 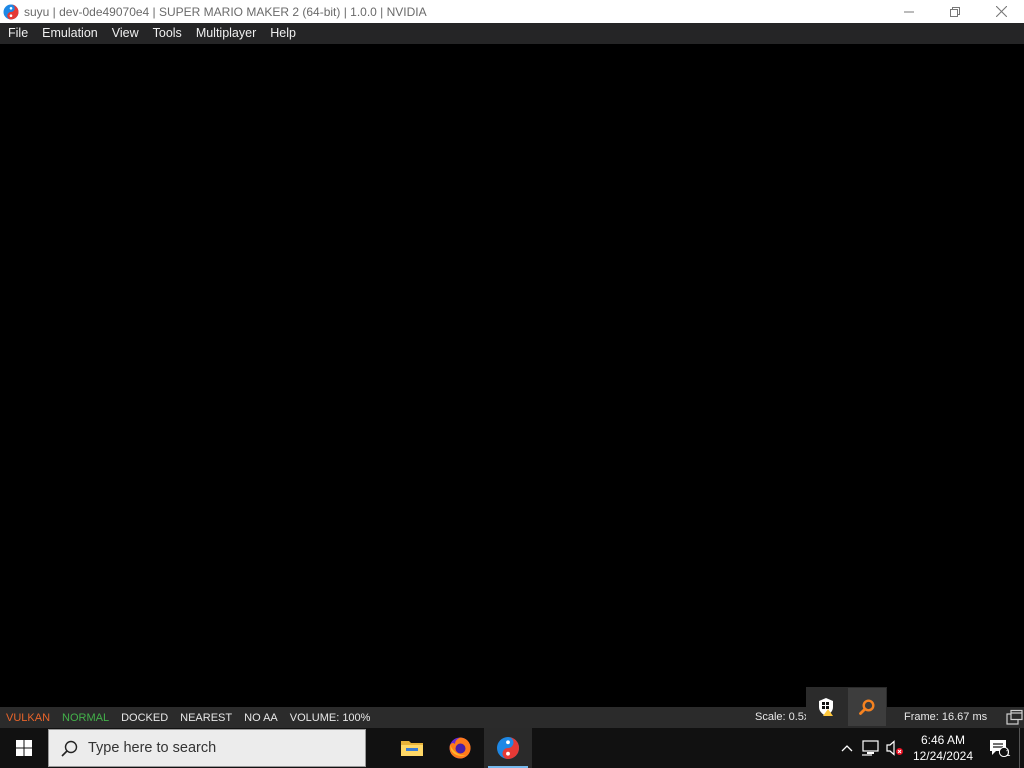 What do you see at coordinates (782, 717) in the screenshot?
I see `scale-readout: Scale: 0.5x` at bounding box center [782, 717].